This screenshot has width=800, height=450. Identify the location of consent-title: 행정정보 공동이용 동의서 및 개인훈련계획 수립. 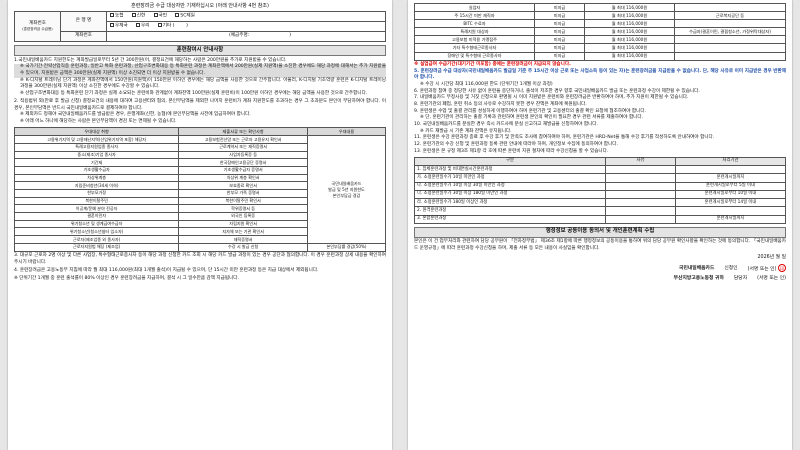
(600, 232).